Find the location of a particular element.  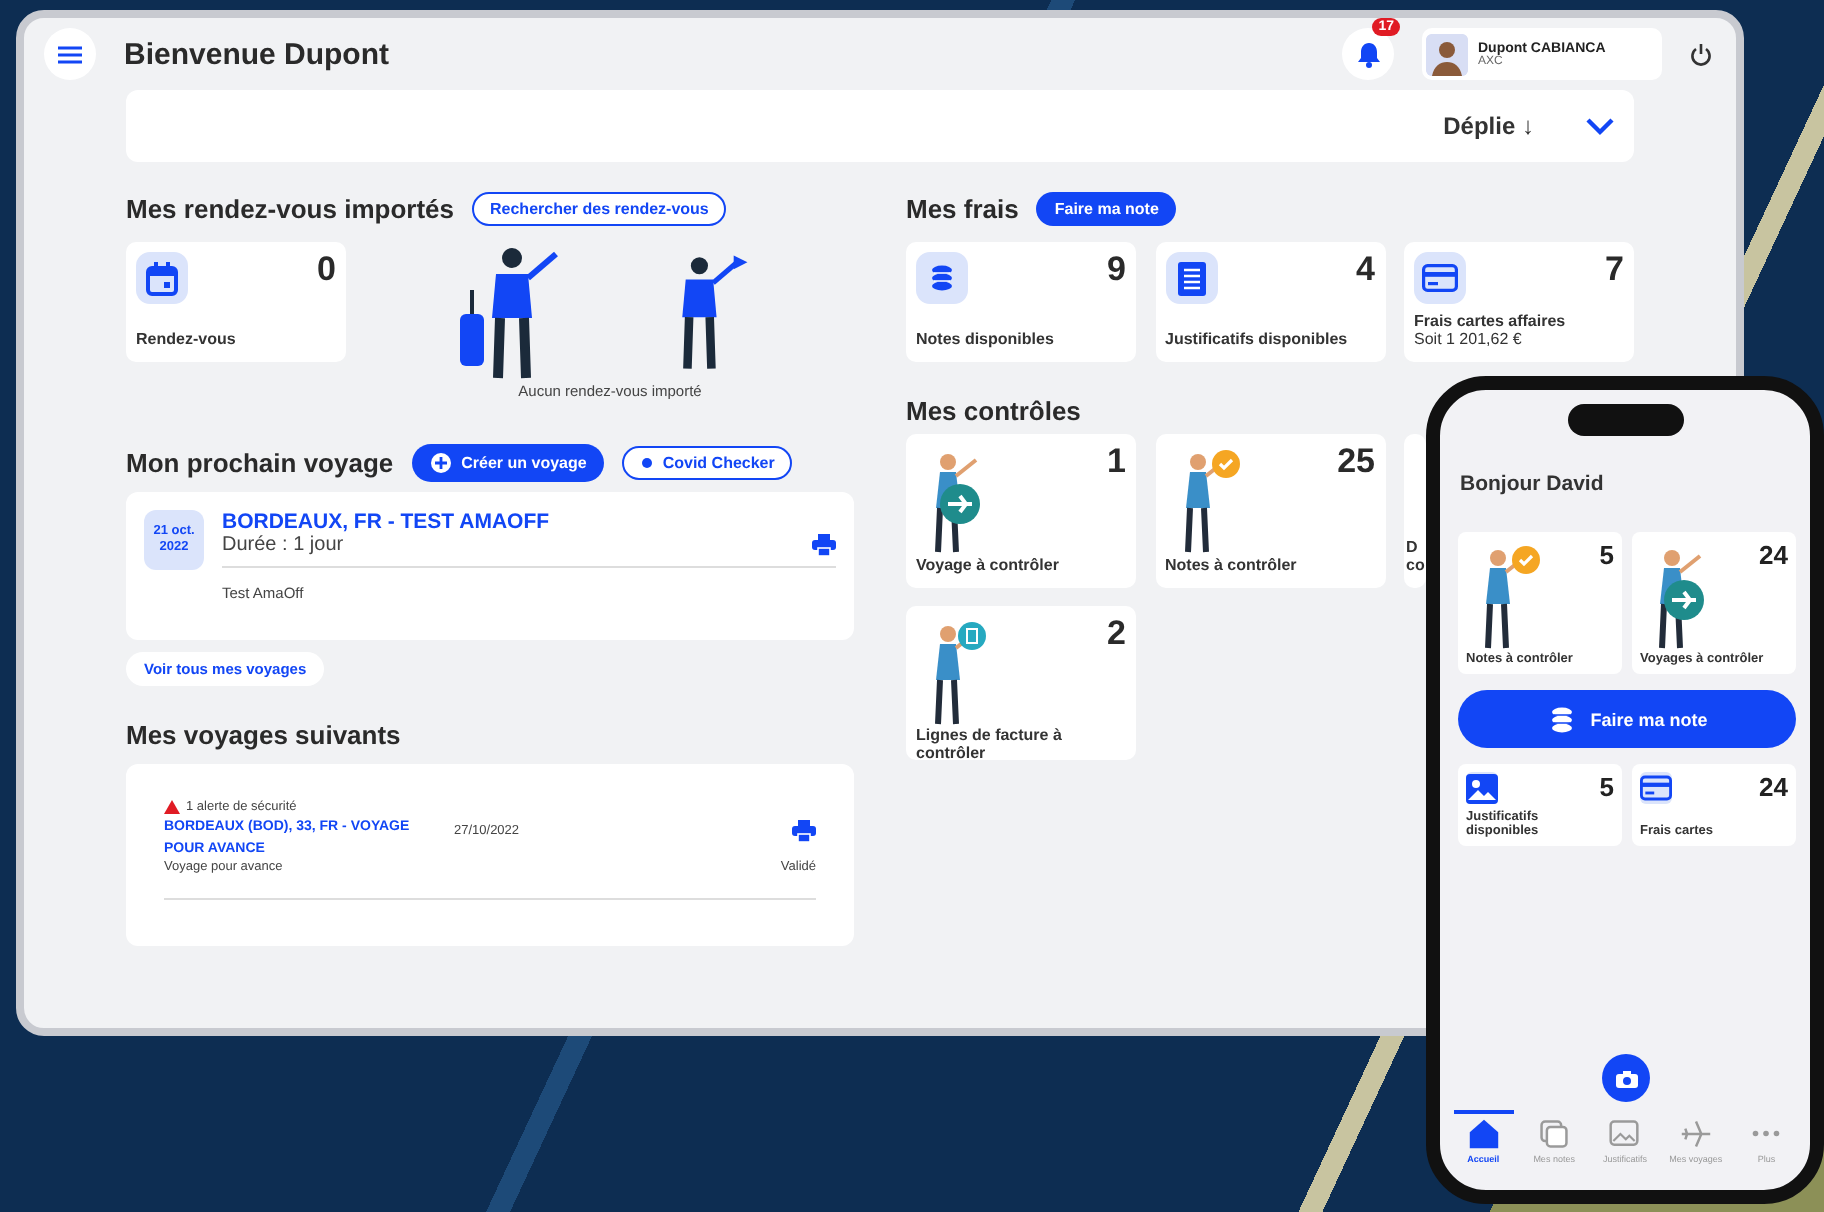

control-card: 1 Voyage à contrôler is located at coordinates (1021, 511).